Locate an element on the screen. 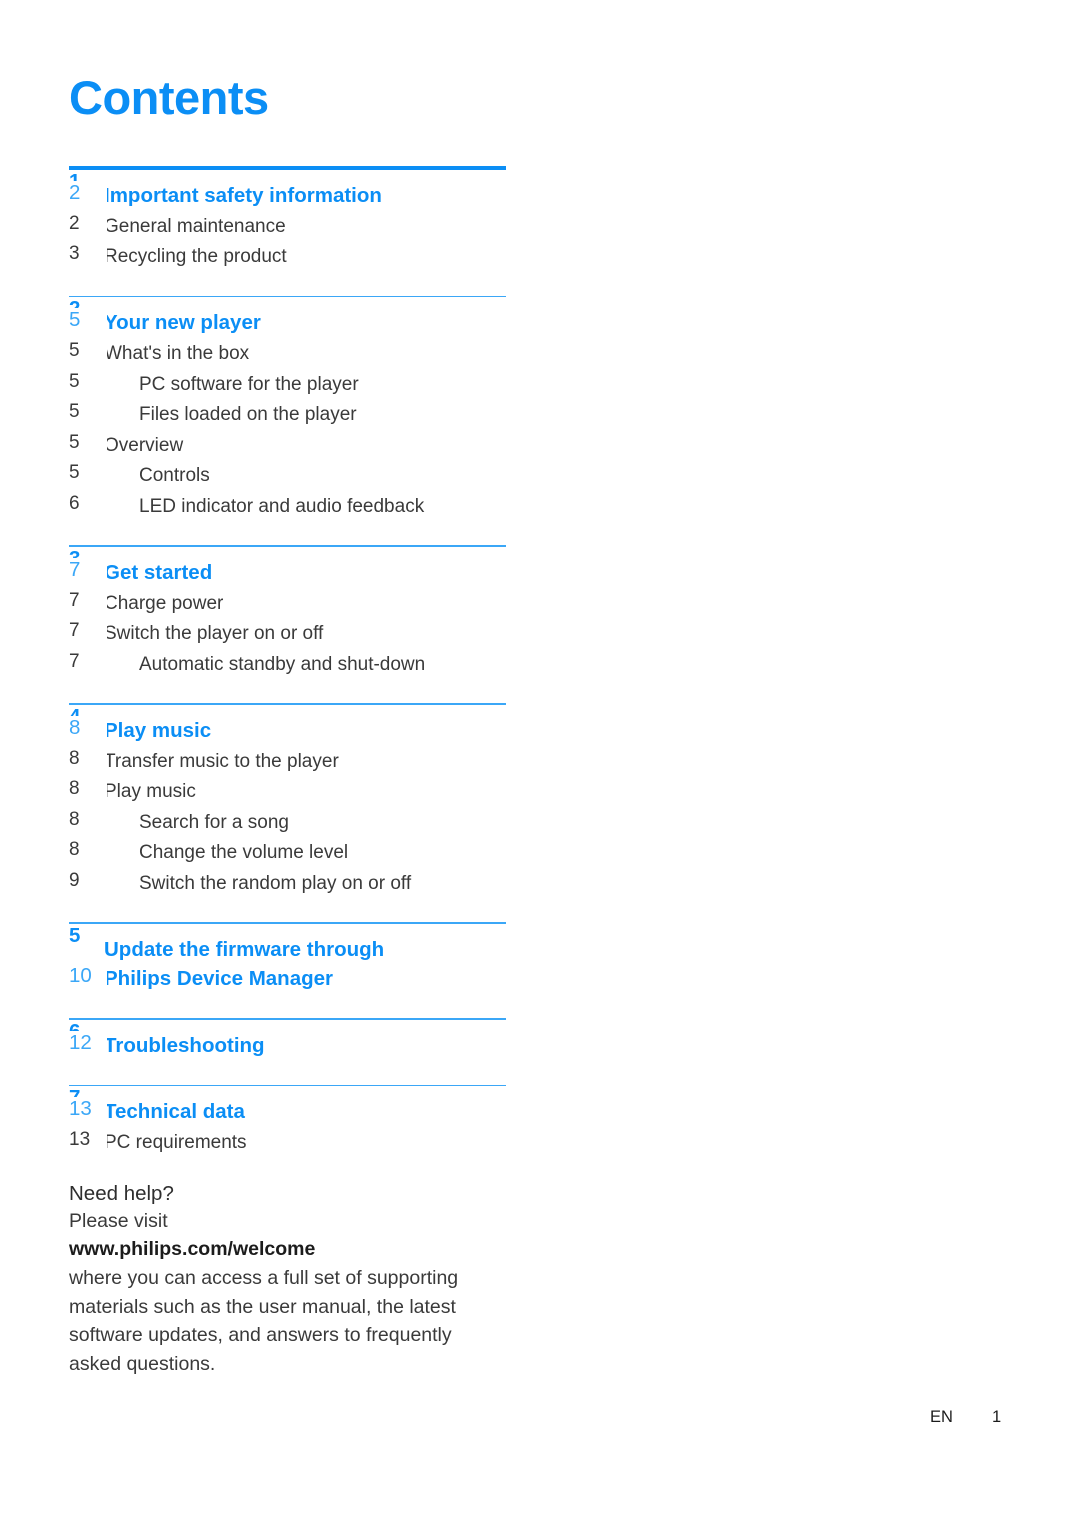 The image size is (1080, 1527). toc-entry: Play music 8 is located at coordinates (287, 791).